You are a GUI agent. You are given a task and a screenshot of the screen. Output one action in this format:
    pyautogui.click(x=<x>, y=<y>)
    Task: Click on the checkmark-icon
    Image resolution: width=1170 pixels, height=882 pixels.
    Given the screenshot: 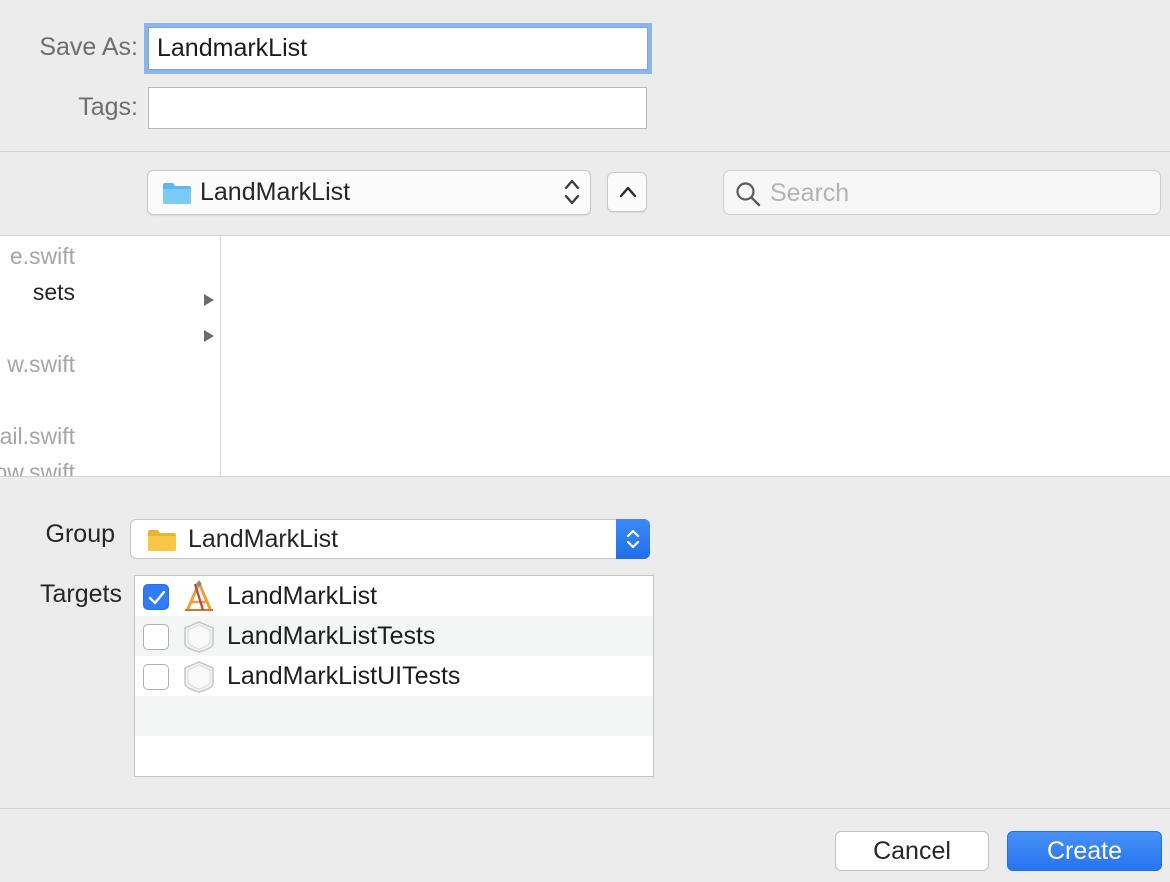 What is the action you would take?
    pyautogui.click(x=157, y=597)
    